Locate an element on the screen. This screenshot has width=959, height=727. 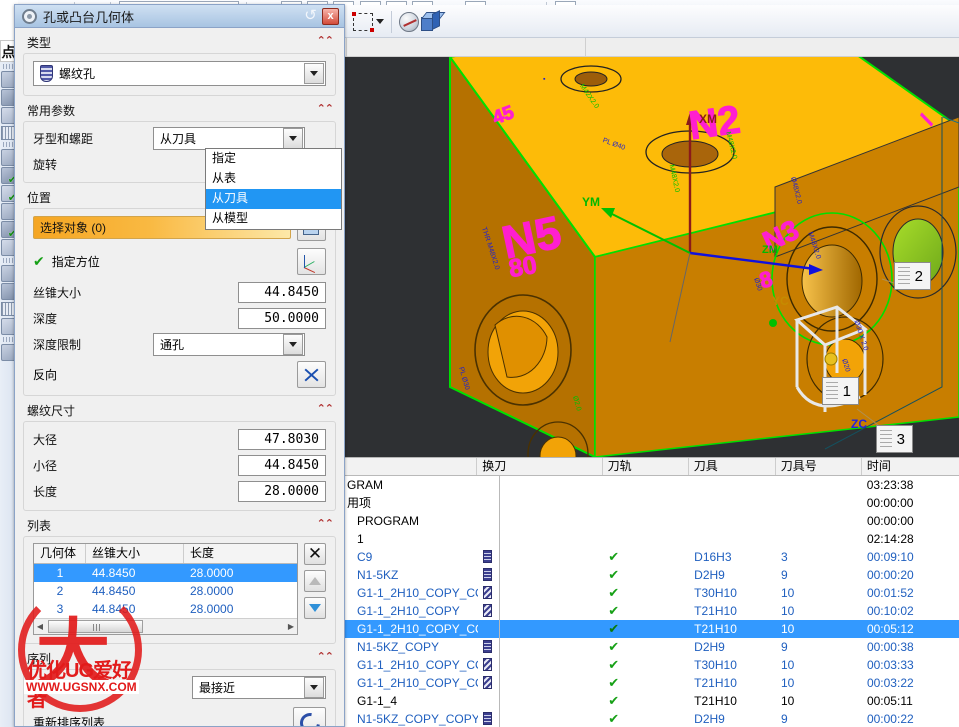
chevron-down-icon is located at coordinates (380, 21).